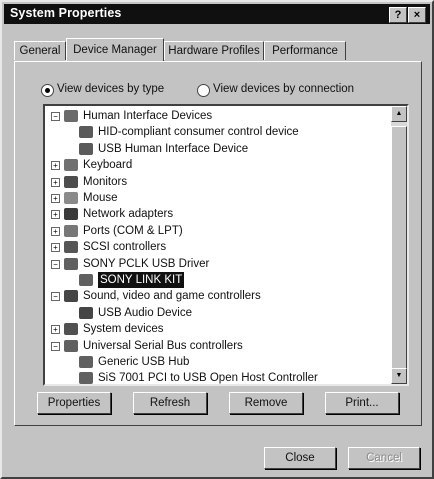 The width and height of the screenshot is (434, 479). I want to click on tree-row: − SONY PCLK USB Driver, so click(217, 264).